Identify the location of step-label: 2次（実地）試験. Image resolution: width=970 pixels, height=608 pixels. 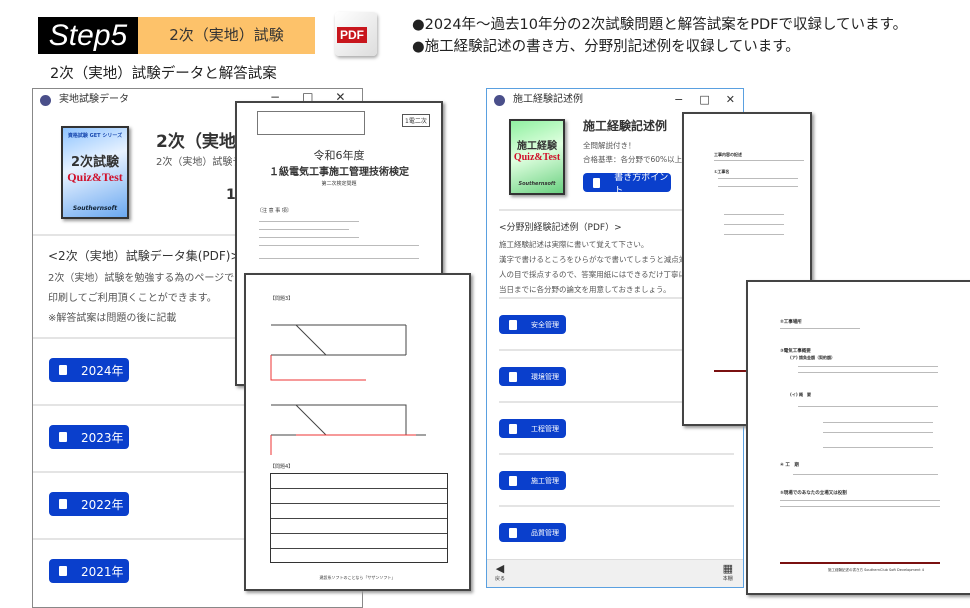
(226, 35).